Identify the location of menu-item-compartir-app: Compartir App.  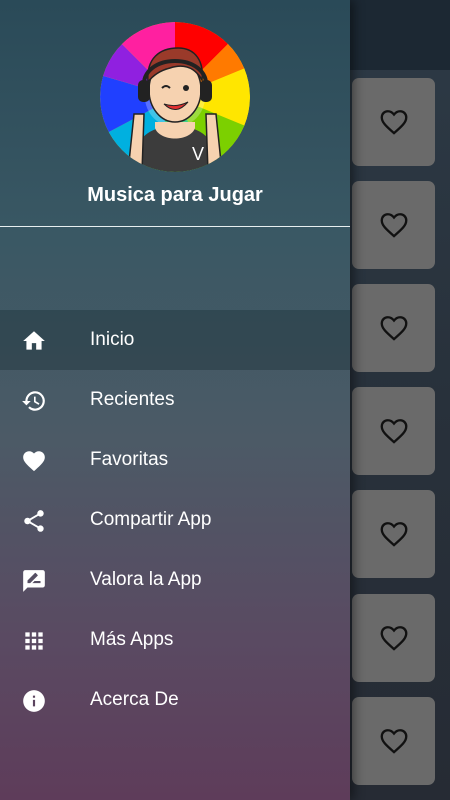
(175, 520).